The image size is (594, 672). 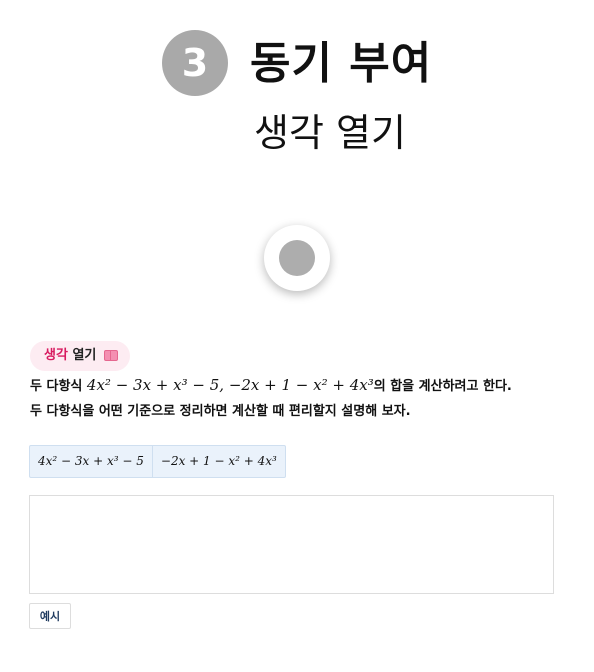 I want to click on media-play-button, so click(x=297, y=258).